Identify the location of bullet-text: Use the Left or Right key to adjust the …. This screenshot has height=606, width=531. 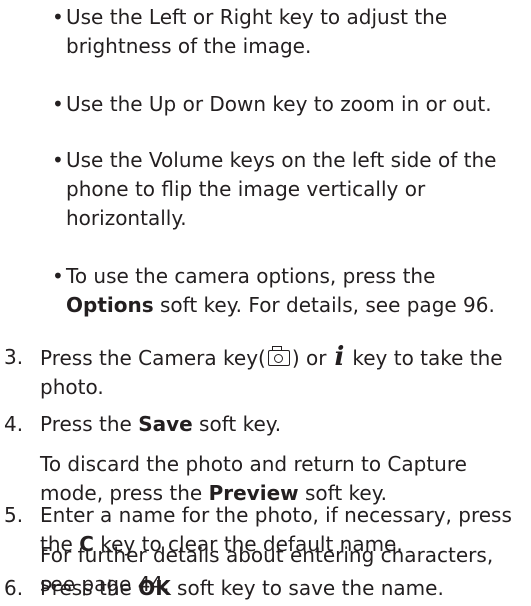
(257, 31).